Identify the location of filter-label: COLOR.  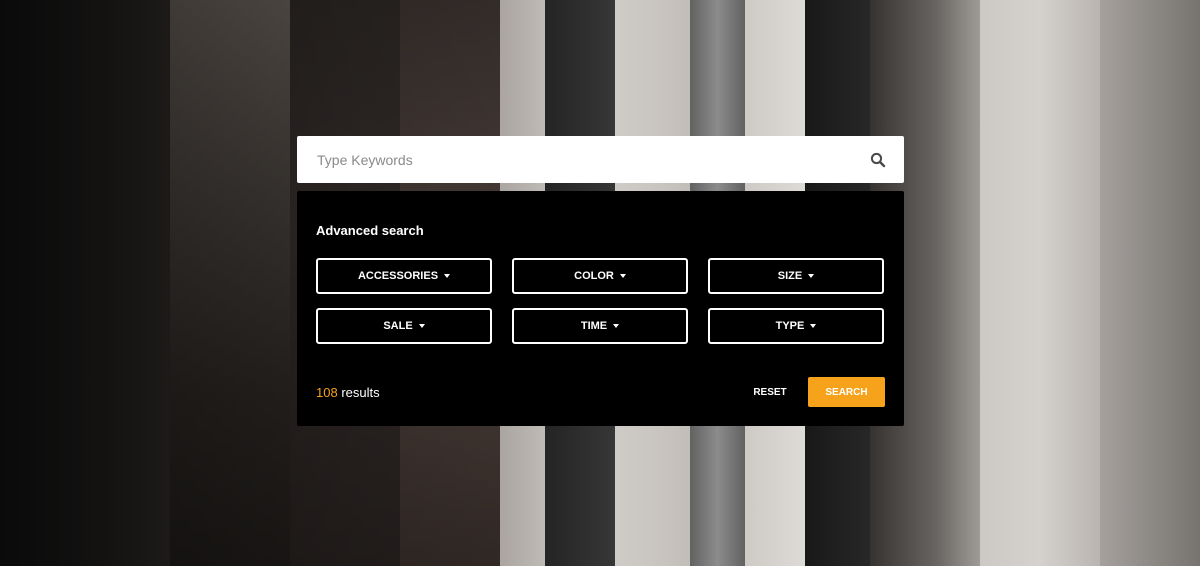
(594, 276).